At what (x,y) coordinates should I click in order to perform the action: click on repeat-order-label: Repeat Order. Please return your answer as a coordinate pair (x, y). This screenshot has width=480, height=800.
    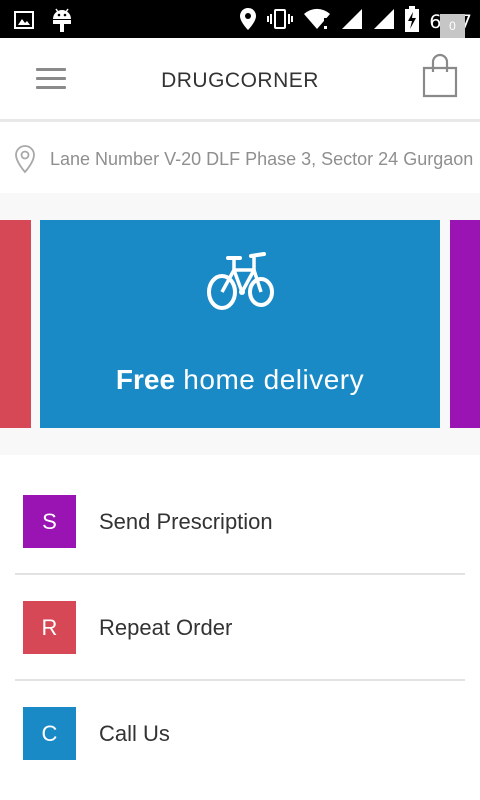
    Looking at the image, I should click on (166, 627).